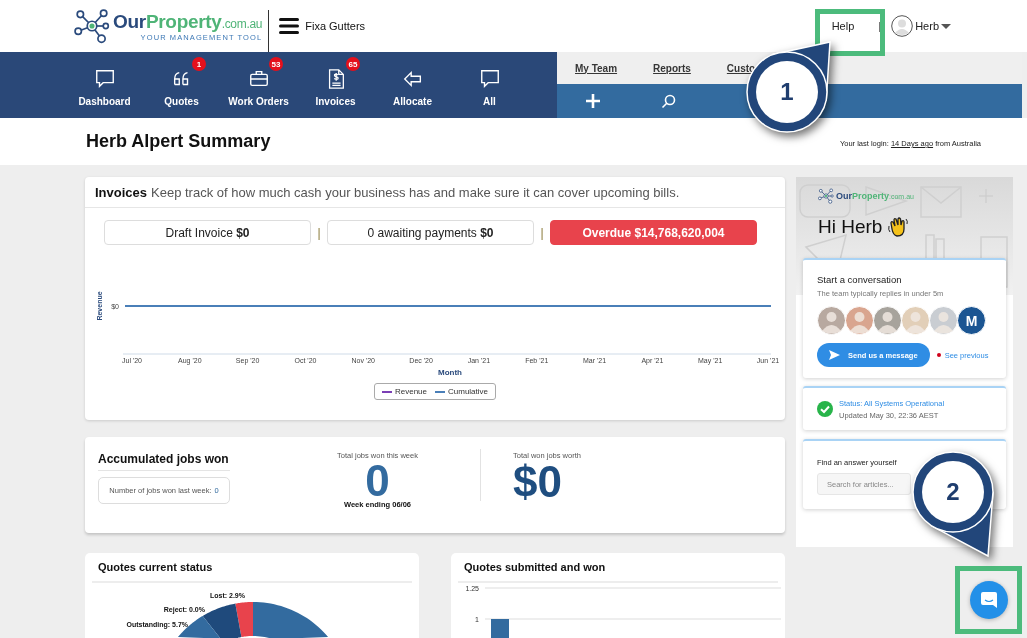  I want to click on waving-hand-icon, so click(898, 227).